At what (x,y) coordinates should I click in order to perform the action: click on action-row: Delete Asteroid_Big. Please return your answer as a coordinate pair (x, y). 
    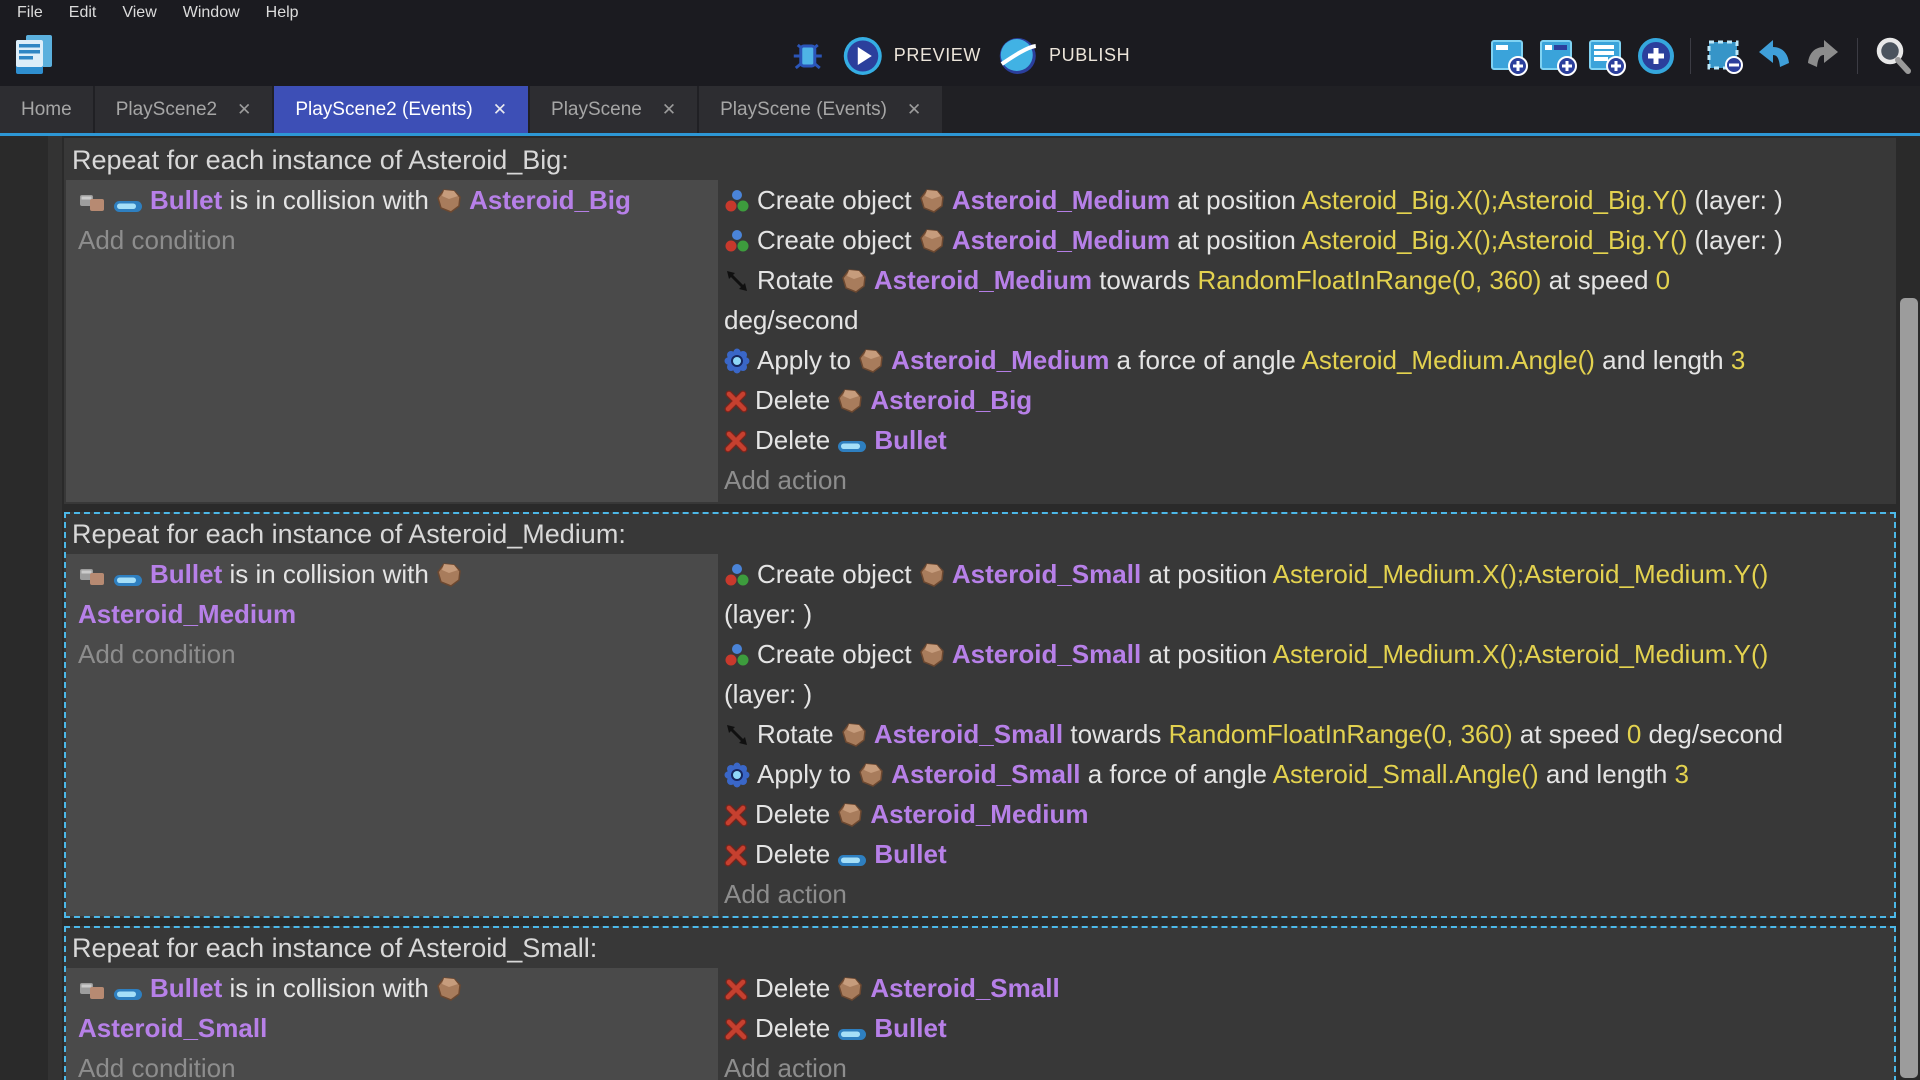
    Looking at the image, I should click on (1305, 400).